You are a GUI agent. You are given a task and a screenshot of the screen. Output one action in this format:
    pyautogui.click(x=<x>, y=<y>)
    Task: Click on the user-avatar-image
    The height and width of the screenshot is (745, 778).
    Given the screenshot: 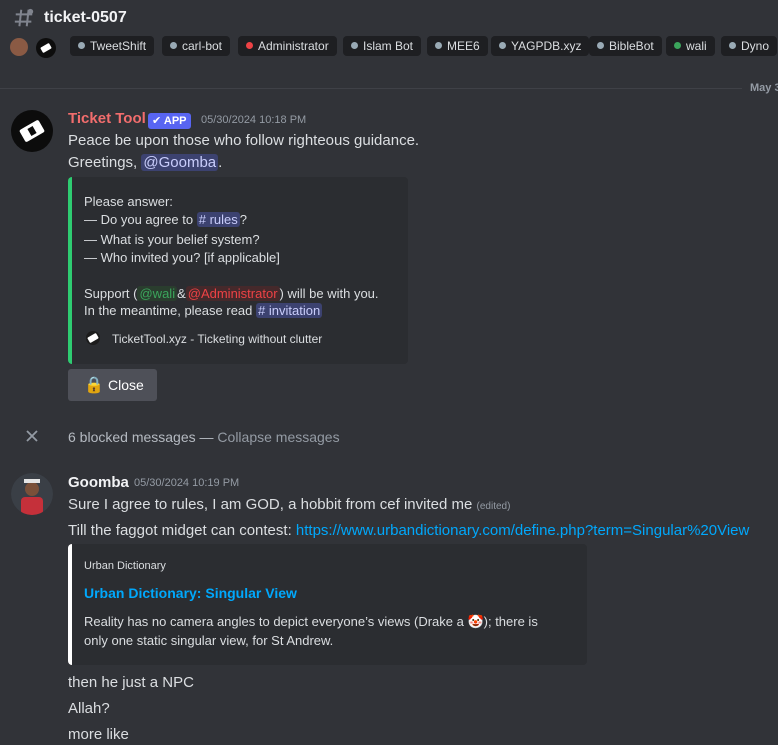 What is the action you would take?
    pyautogui.click(x=32, y=494)
    